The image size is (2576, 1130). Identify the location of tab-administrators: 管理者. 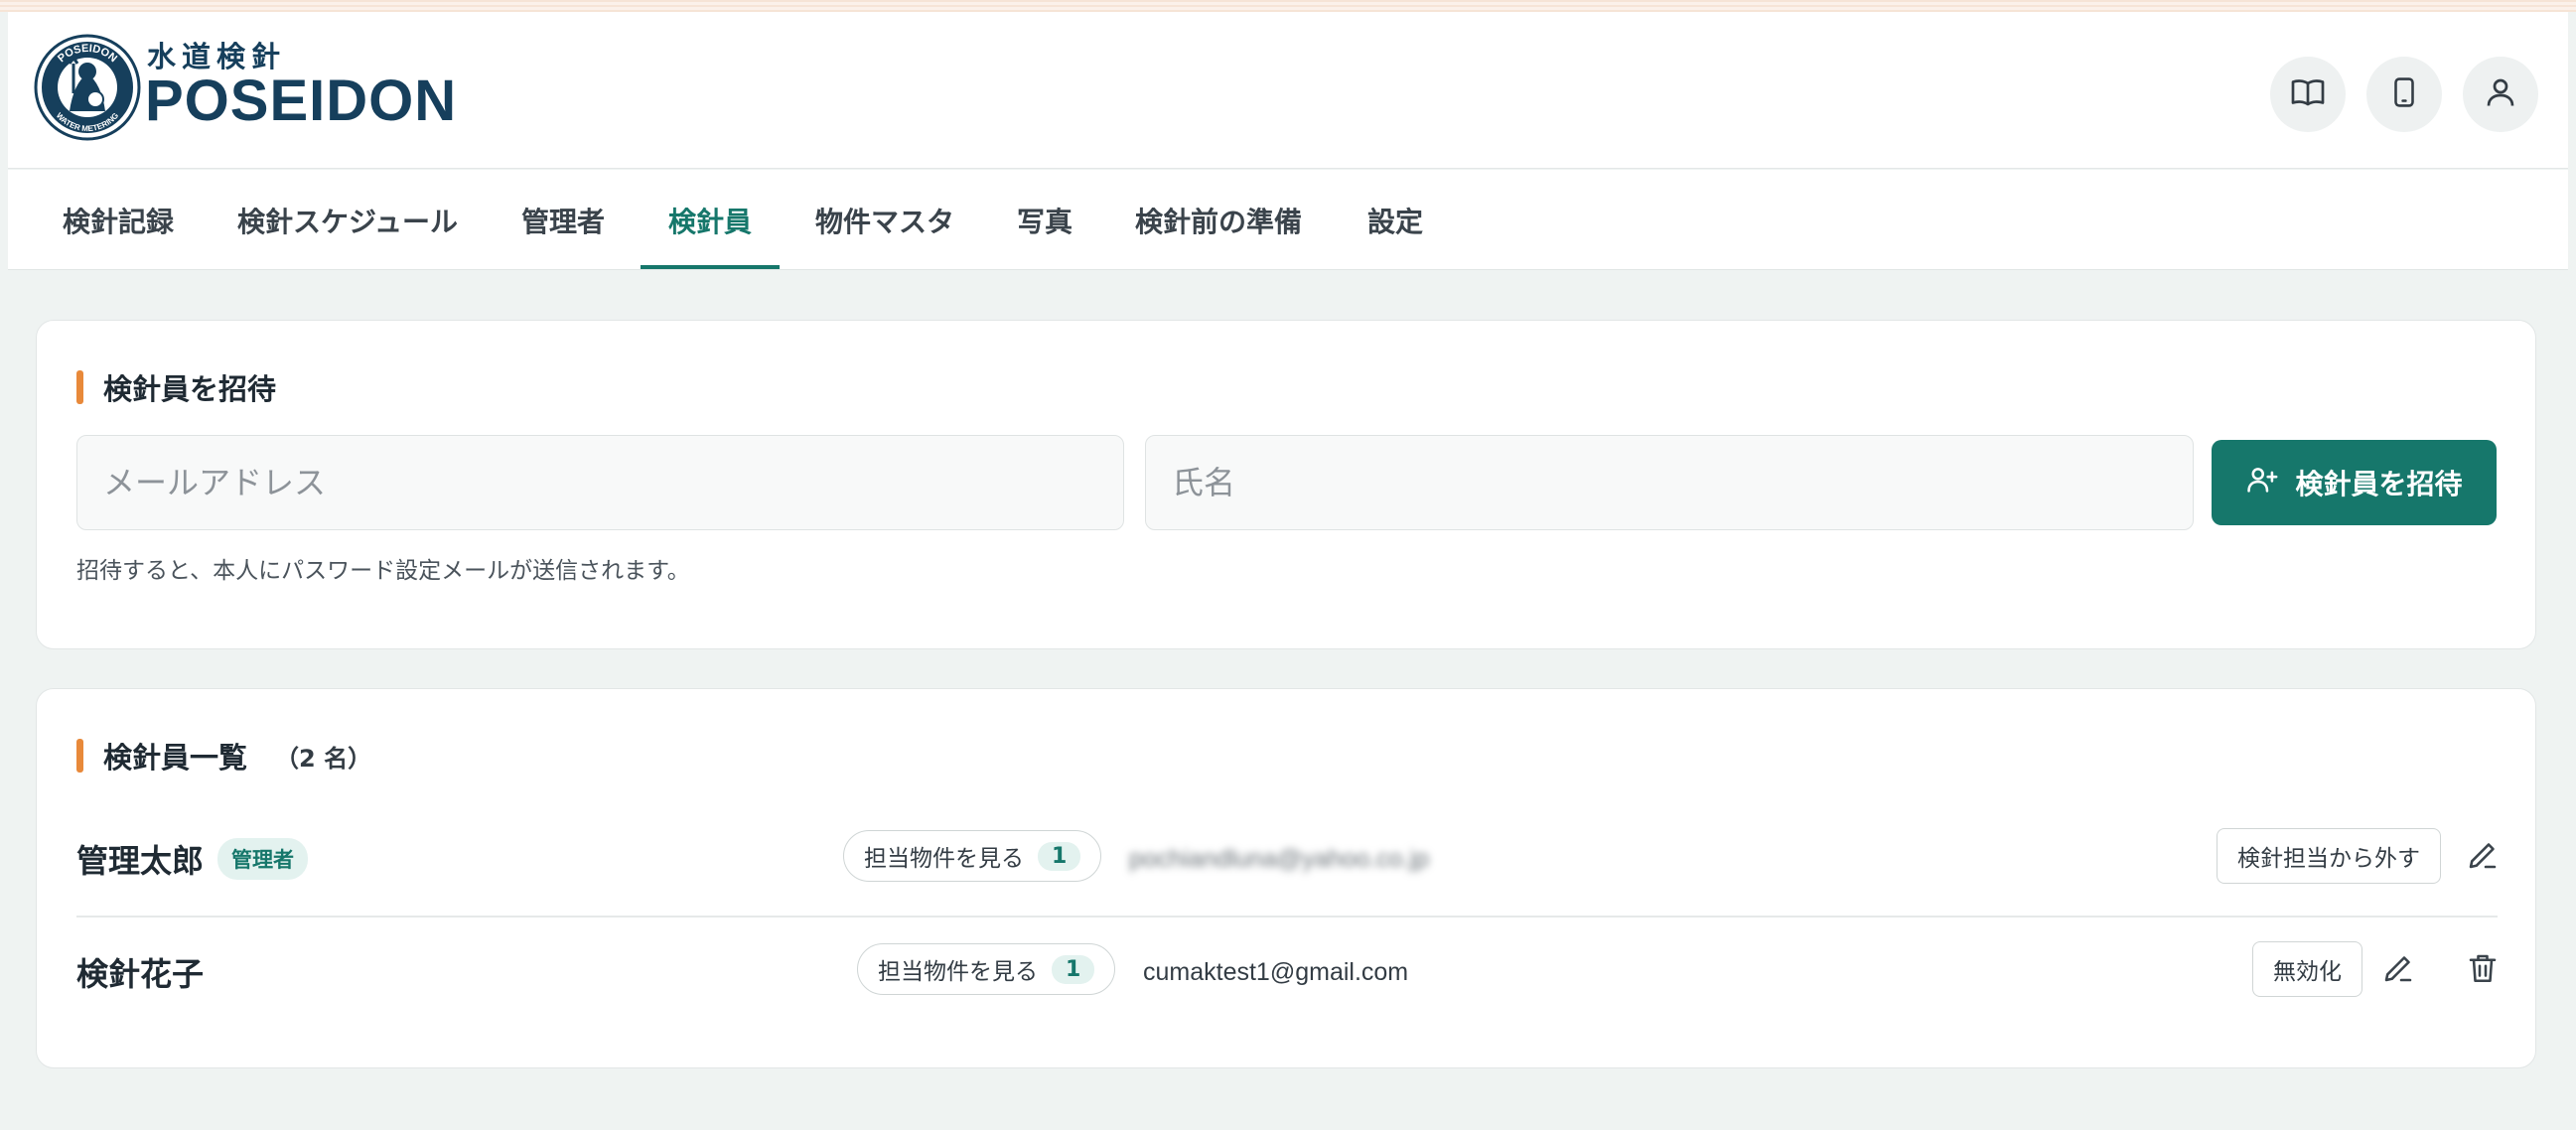
(563, 220).